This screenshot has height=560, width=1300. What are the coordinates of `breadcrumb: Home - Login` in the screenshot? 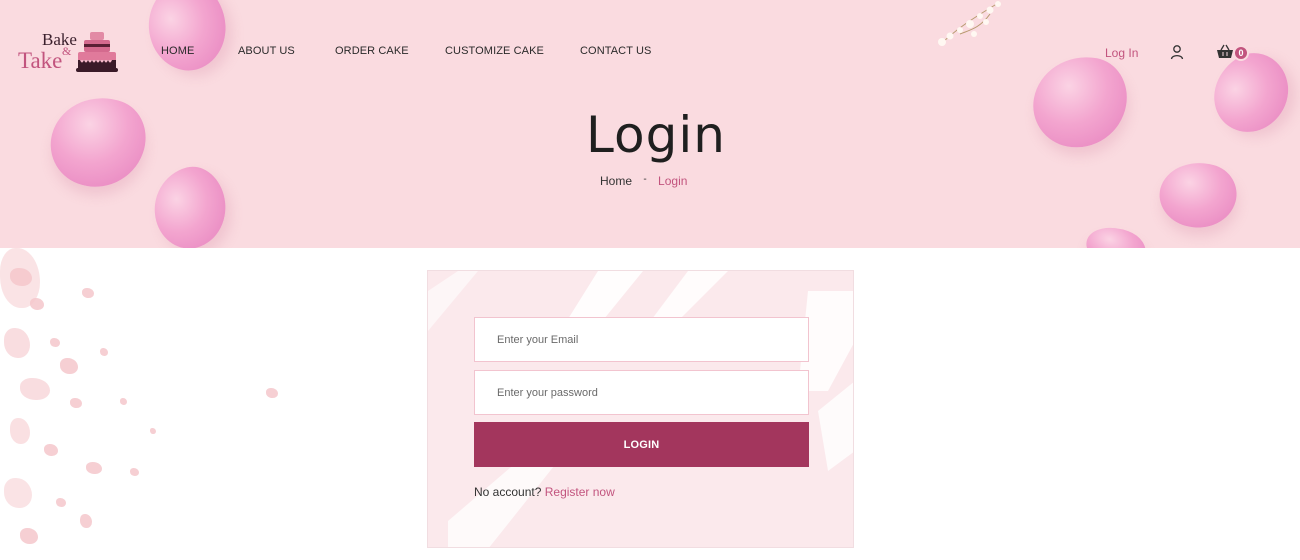 It's located at (643, 181).